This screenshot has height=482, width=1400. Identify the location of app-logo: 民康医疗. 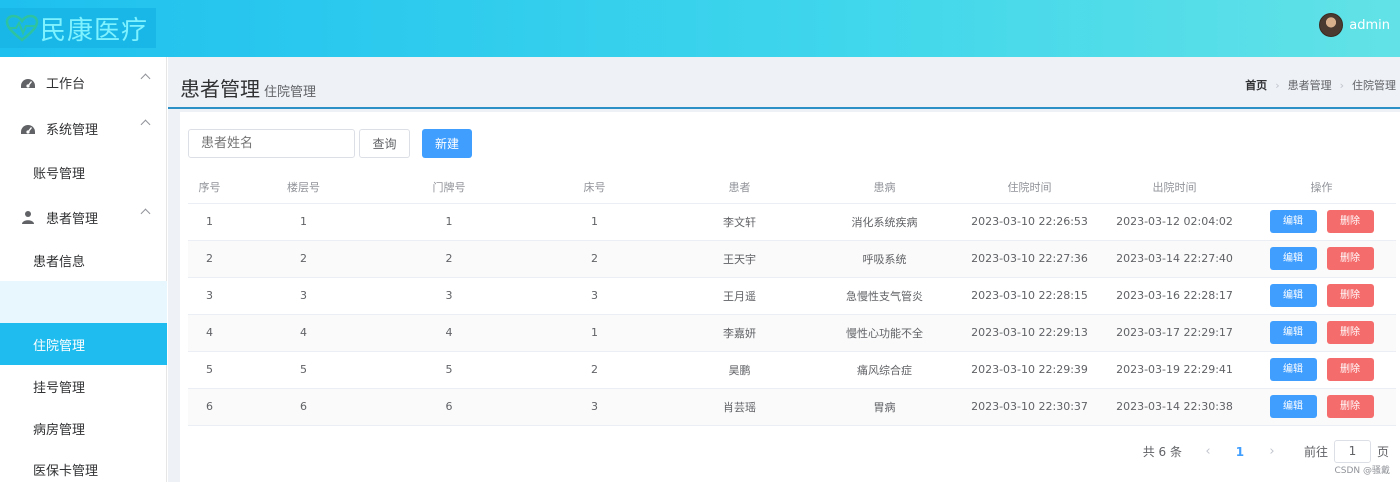
(78, 28).